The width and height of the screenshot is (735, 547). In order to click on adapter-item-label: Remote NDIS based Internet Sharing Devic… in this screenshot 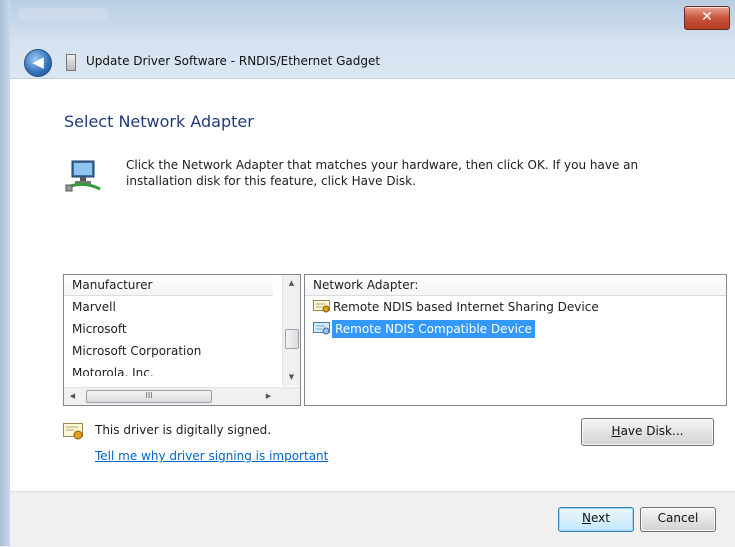, I will do `click(466, 307)`.